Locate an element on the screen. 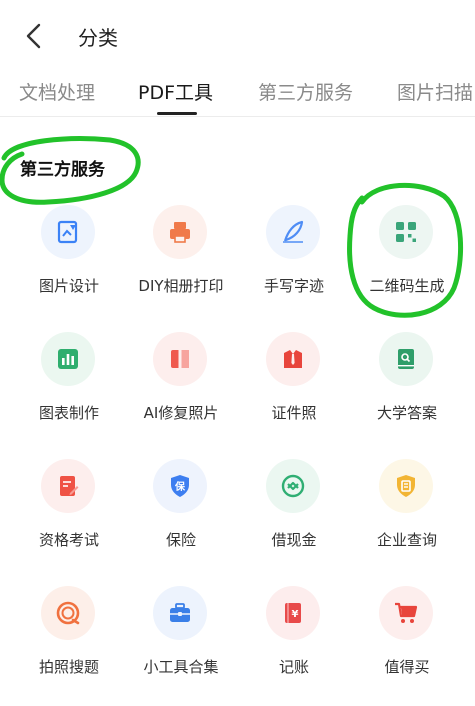 The height and width of the screenshot is (706, 475). service-item-ai-photo-repair: AI修复照片 is located at coordinates (181, 382).